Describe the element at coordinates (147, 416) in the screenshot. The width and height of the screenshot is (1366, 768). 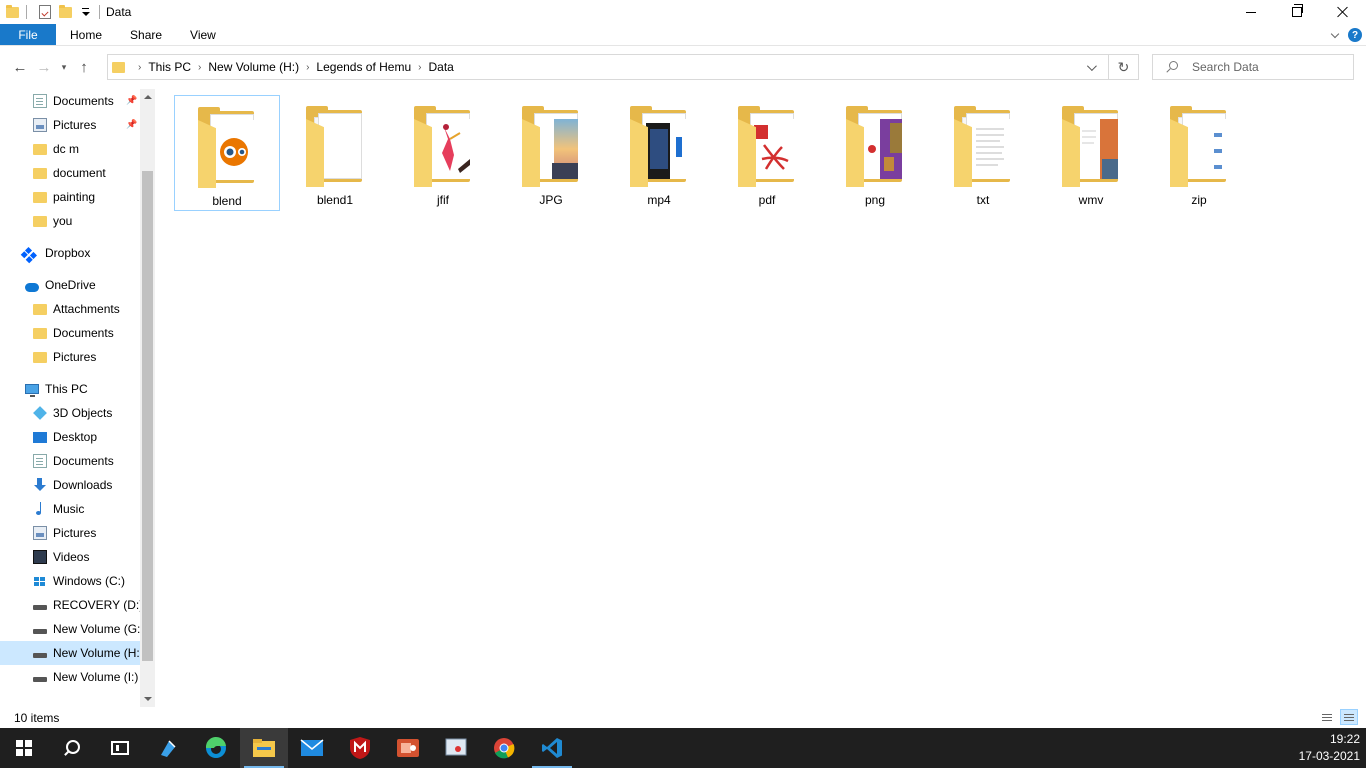
I see `scrollbar-thumb` at that location.